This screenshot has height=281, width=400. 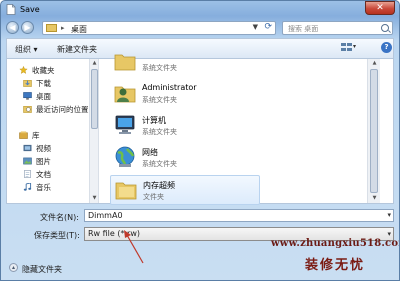 I want to click on navigation-pane: 收藏夹 下载 桌面 最近访问的位置 库 视频 图片 文档 音乐, so click(x=48, y=131).